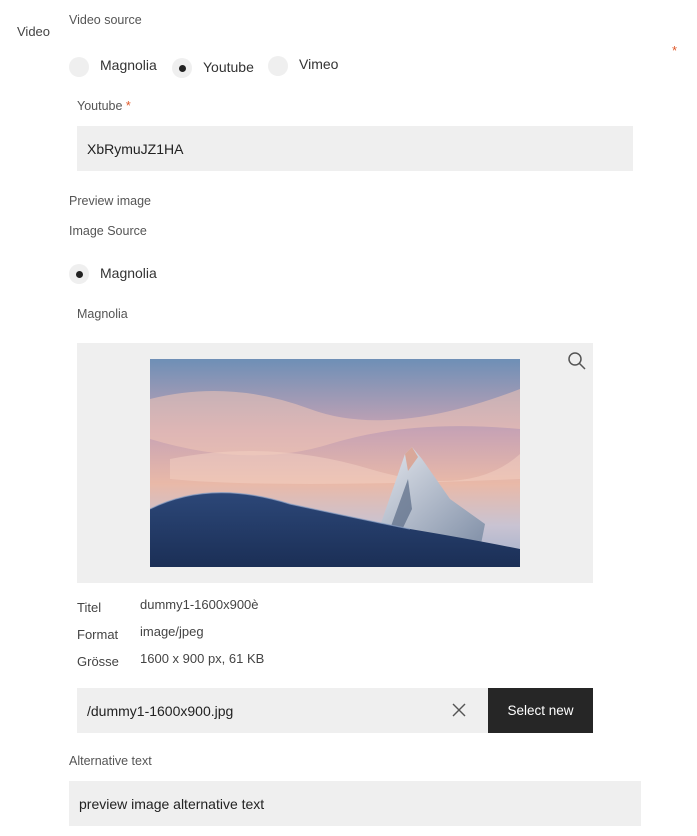  Describe the element at coordinates (459, 710) in the screenshot. I see `close-icon` at that location.